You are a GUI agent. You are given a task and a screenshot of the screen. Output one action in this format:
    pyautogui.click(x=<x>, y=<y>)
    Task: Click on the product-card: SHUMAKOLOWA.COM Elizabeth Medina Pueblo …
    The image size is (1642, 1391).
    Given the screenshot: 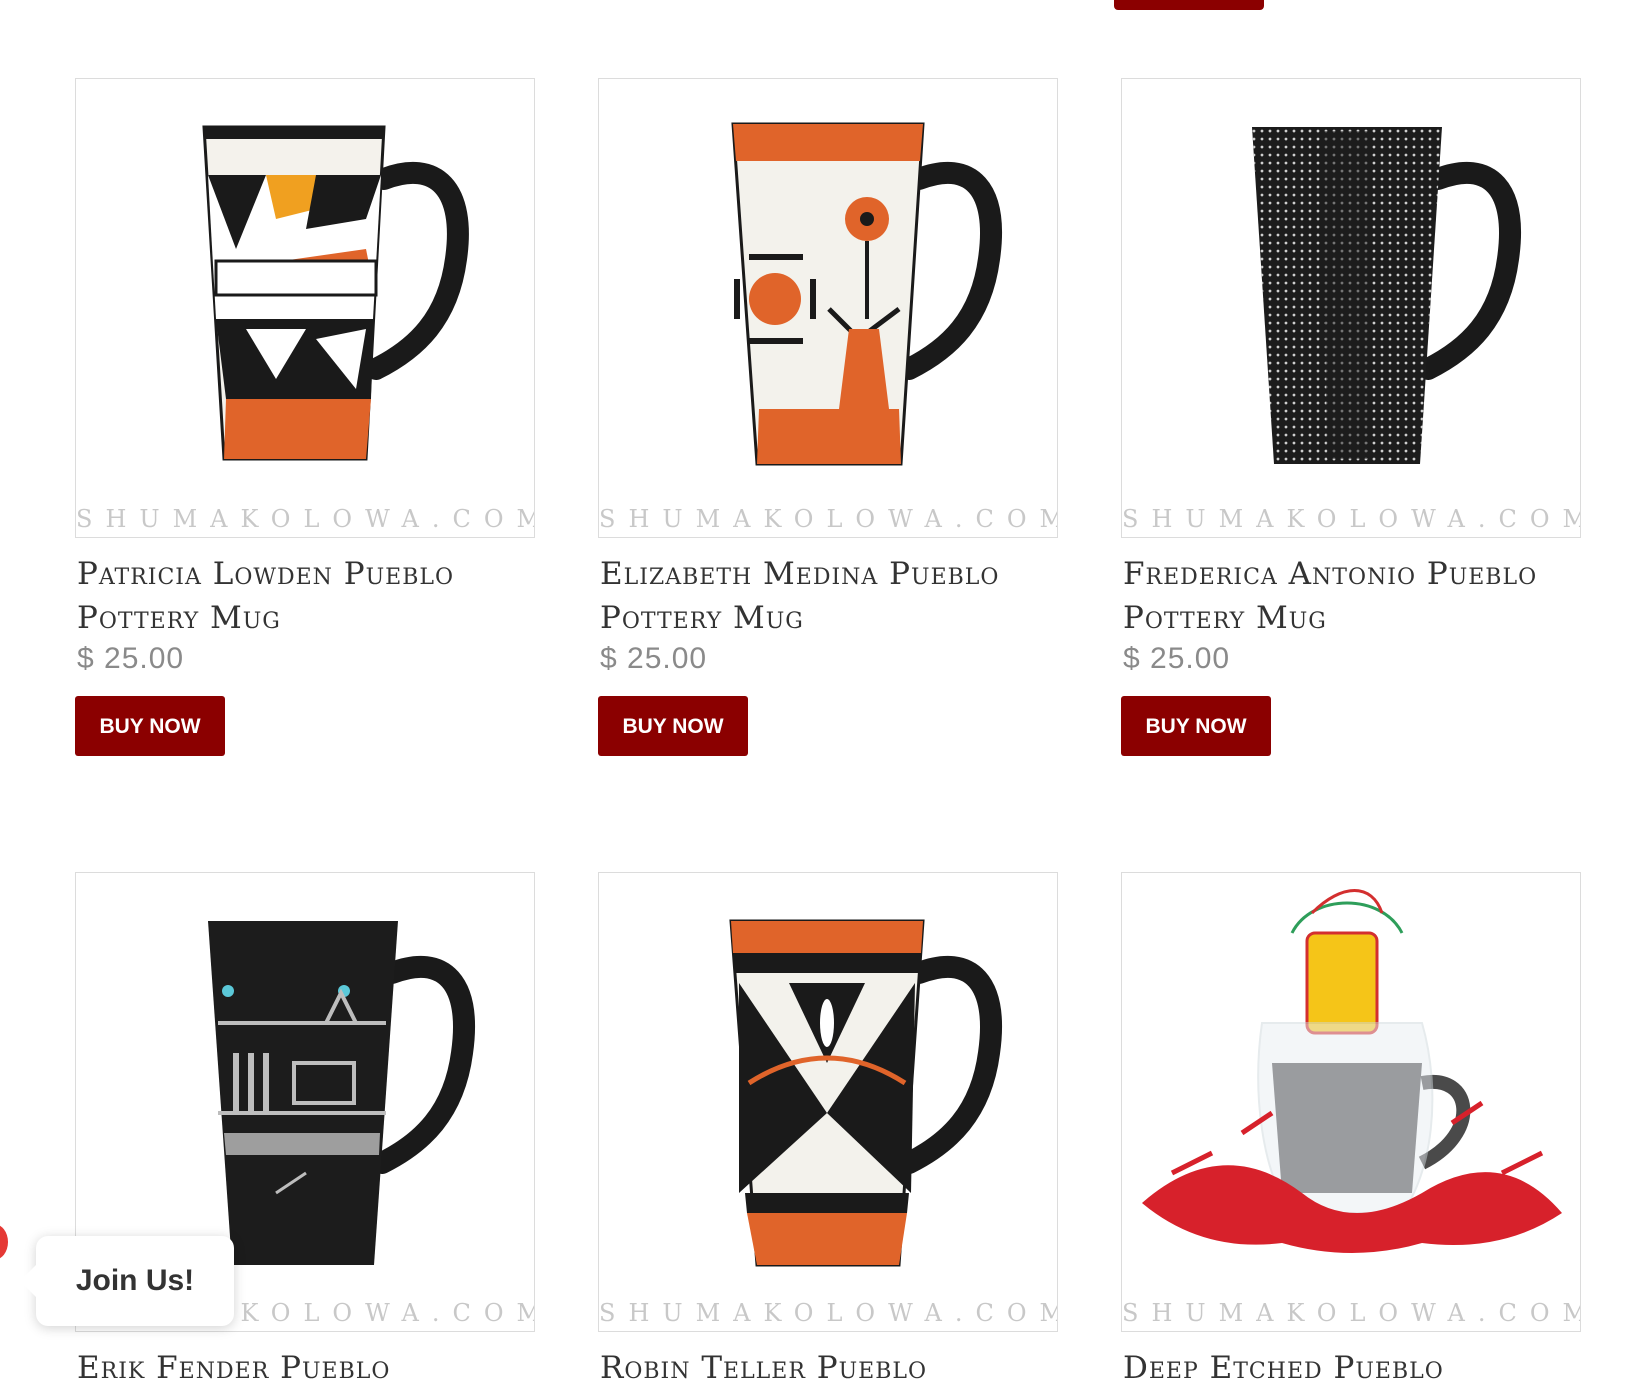 What is the action you would take?
    pyautogui.click(x=828, y=417)
    